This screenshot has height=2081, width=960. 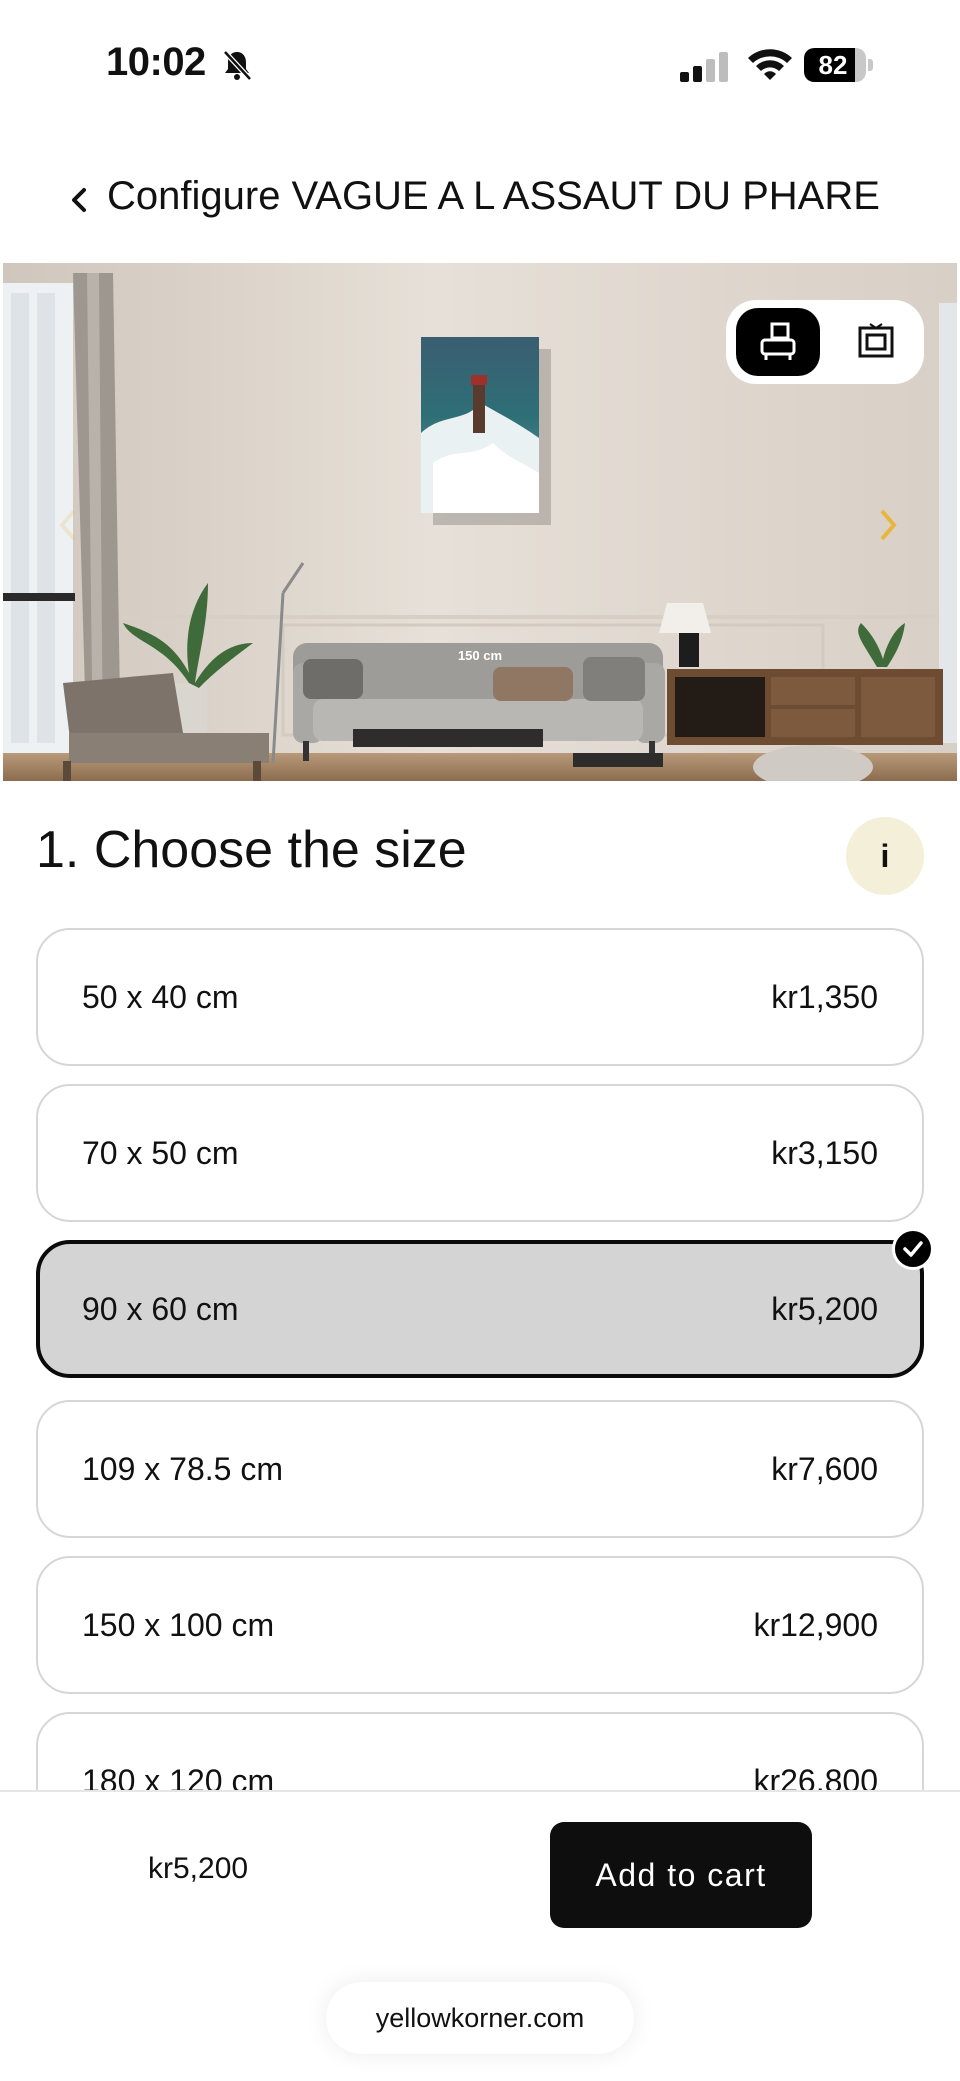 I want to click on wifi-icon, so click(x=770, y=64).